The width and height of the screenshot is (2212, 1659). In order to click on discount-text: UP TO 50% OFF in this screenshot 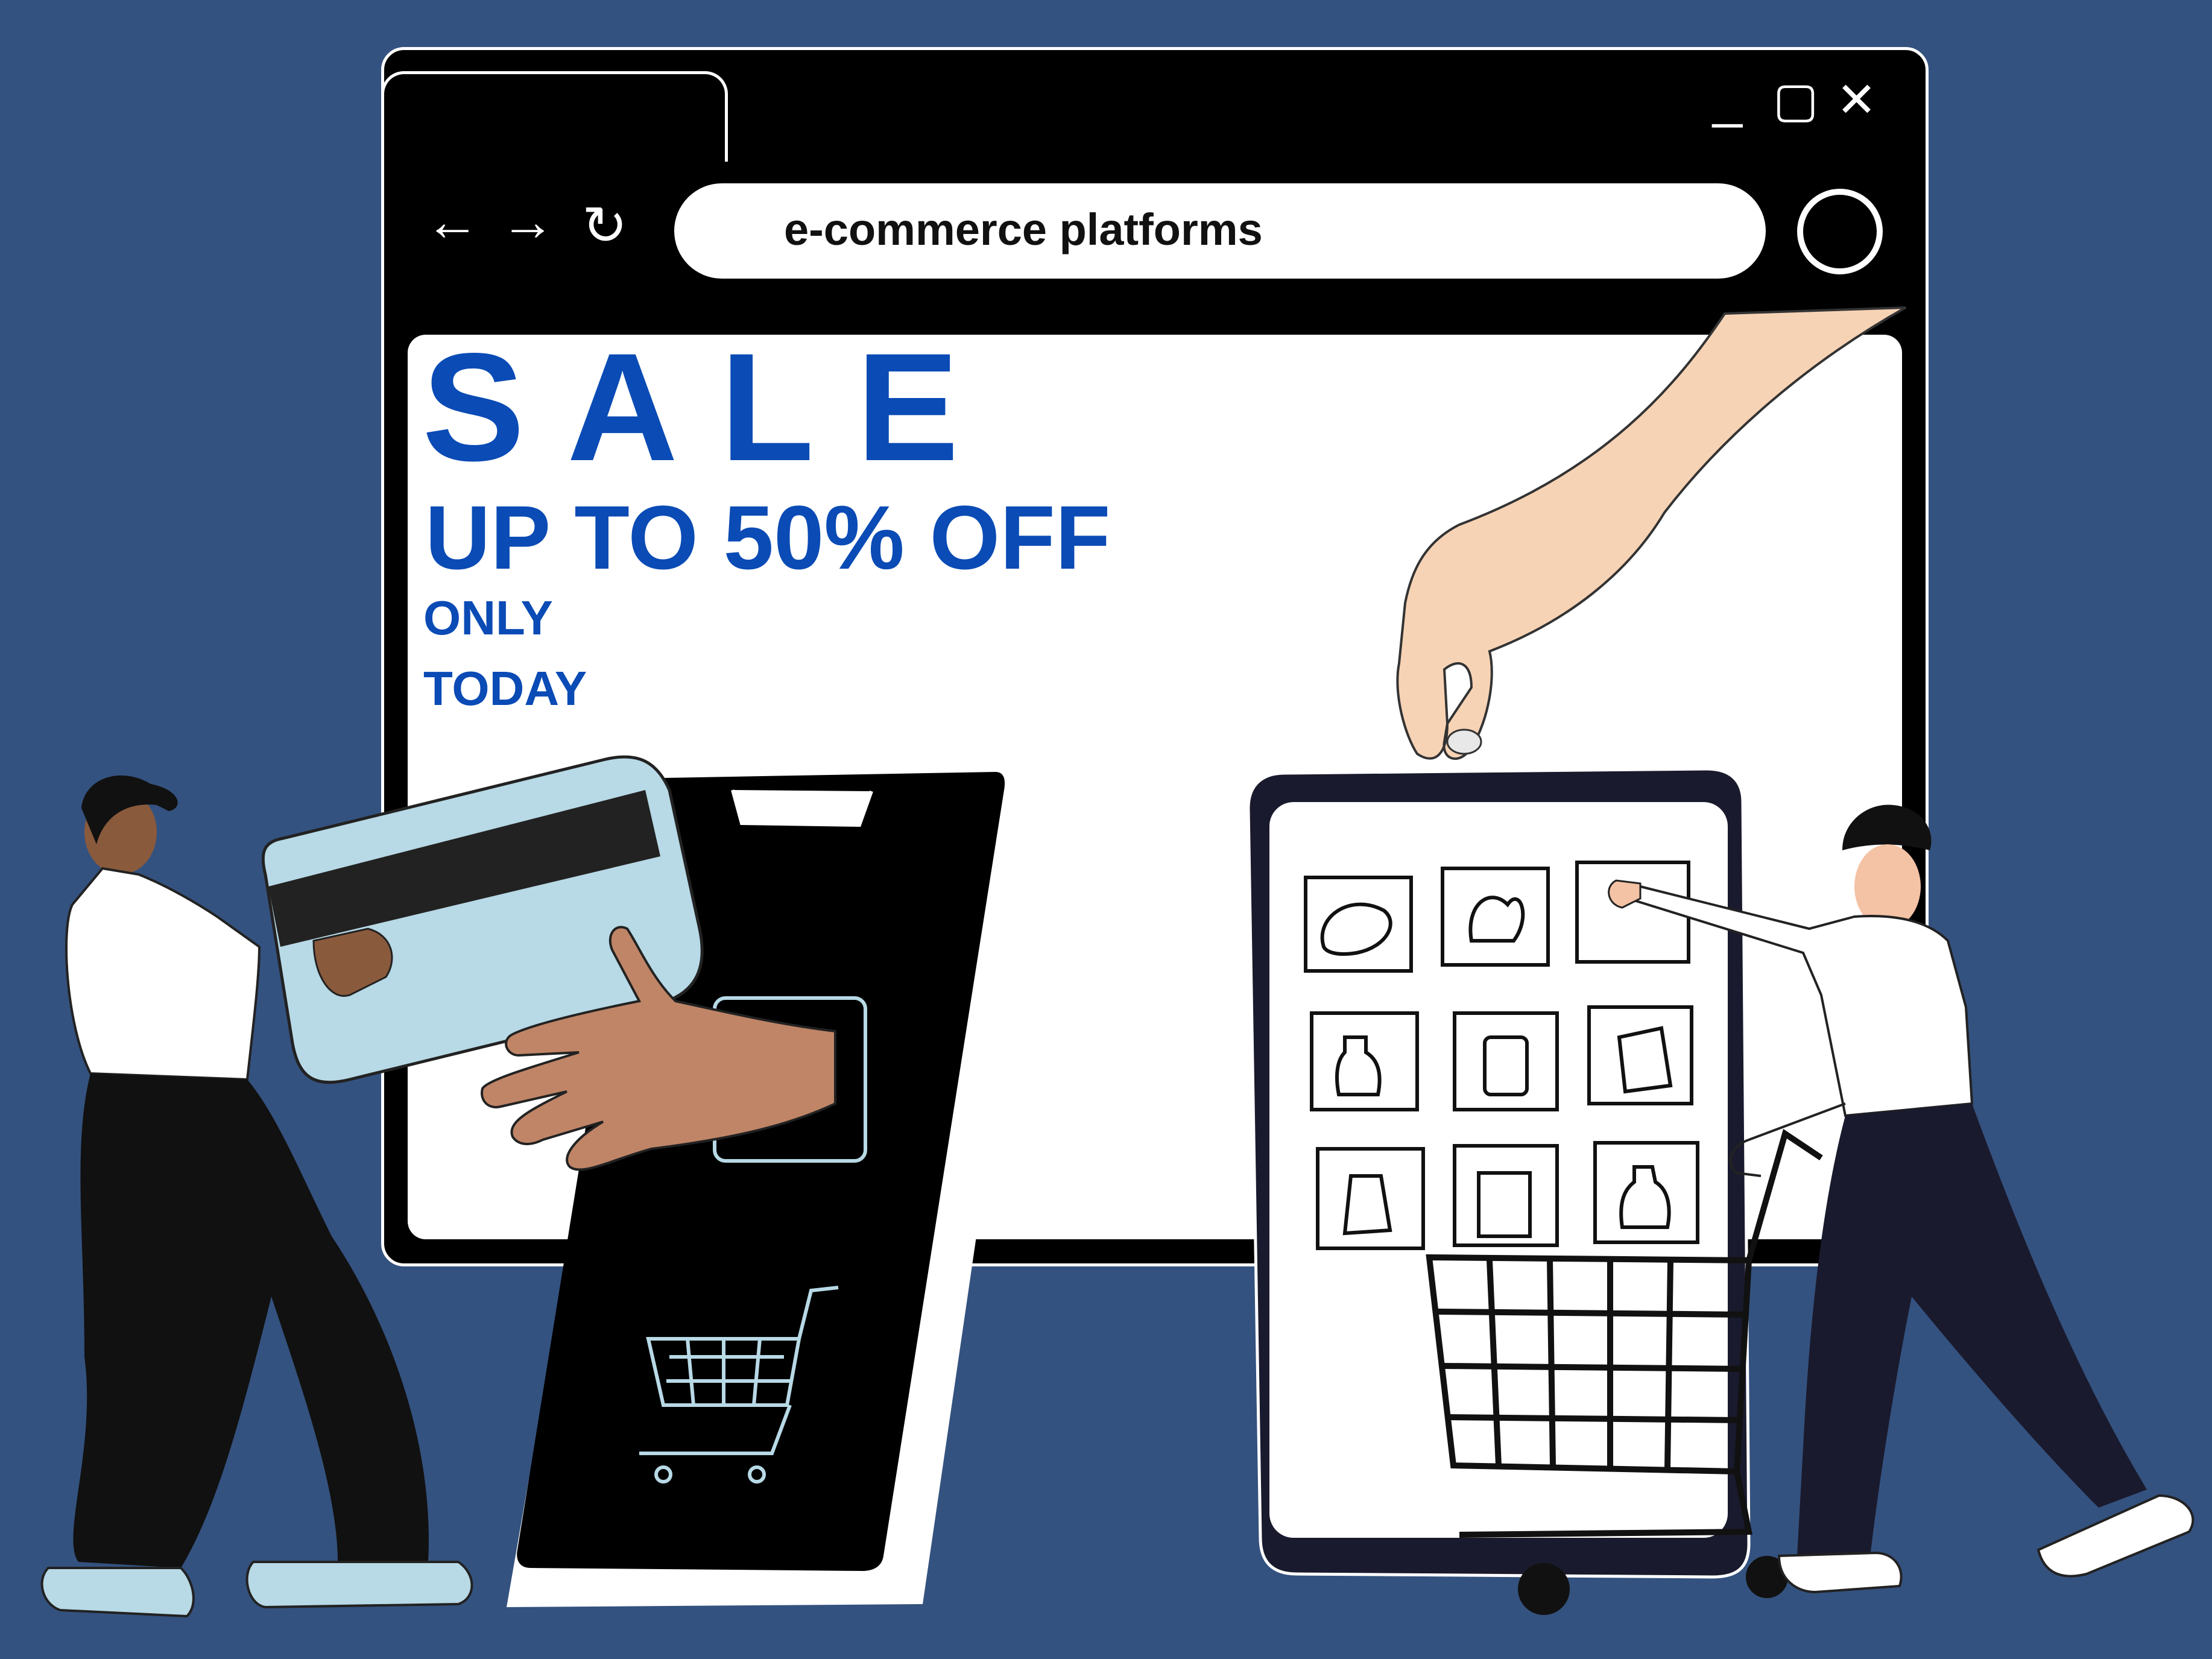, I will do `click(768, 537)`.